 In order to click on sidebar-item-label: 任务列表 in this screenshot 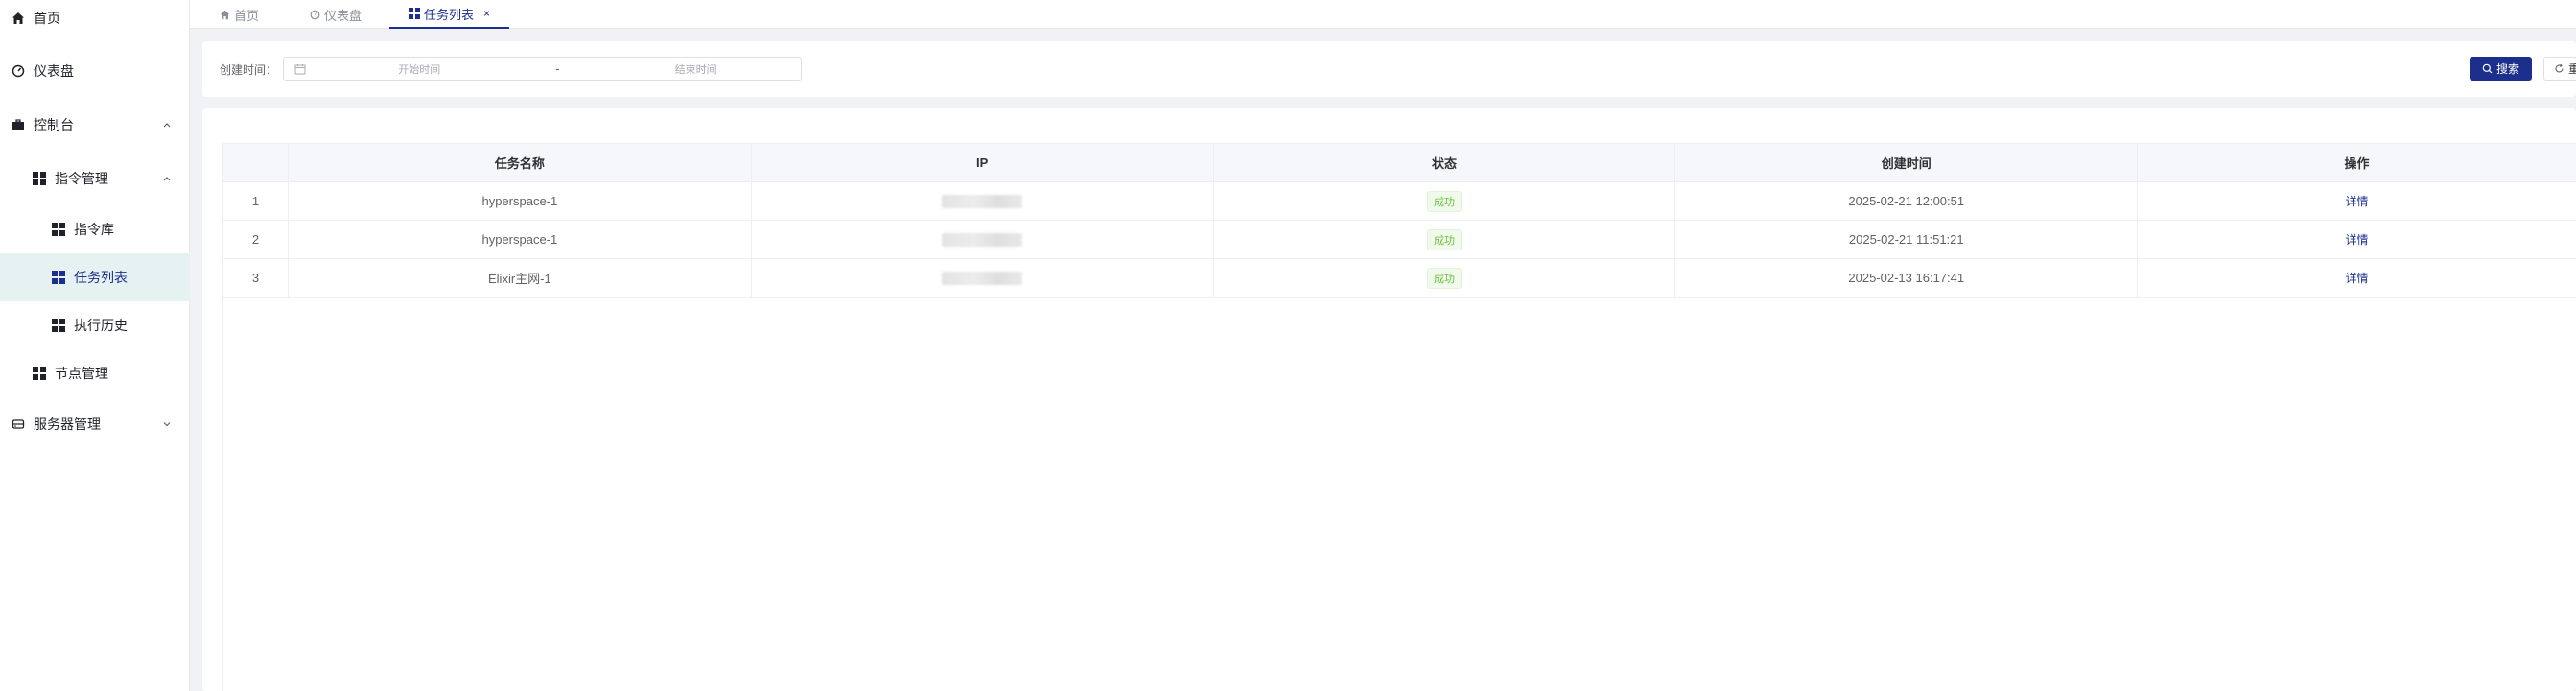, I will do `click(101, 277)`.